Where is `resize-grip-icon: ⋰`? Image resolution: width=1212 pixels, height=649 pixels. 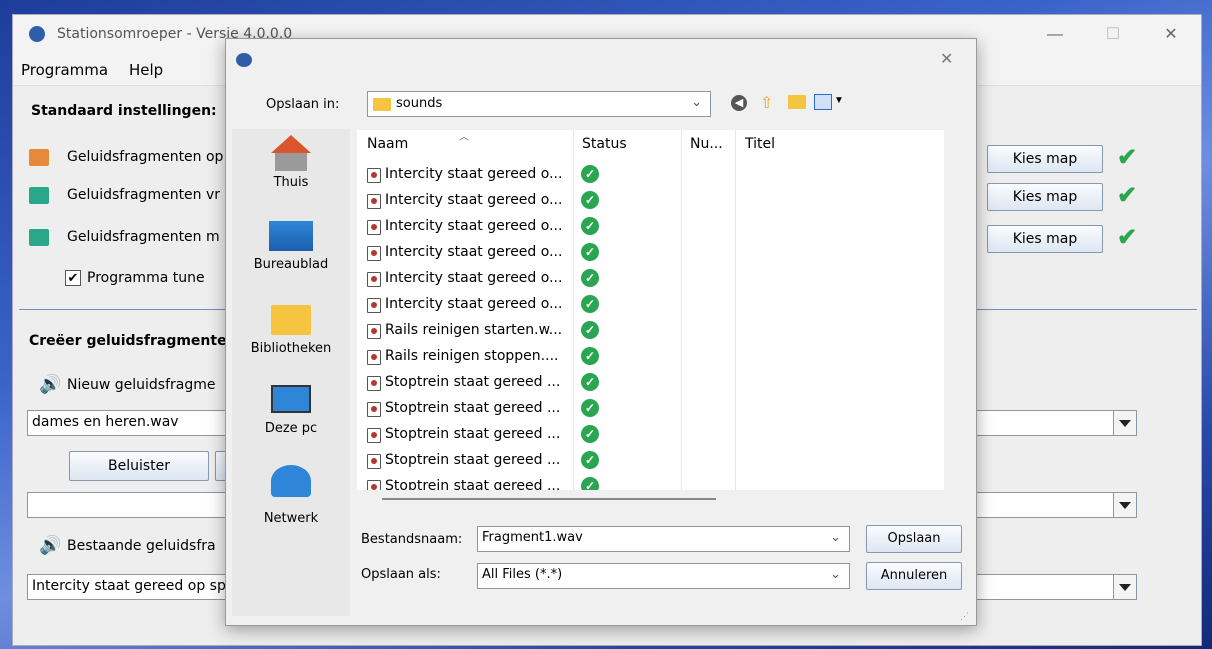
resize-grip-icon: ⋰ is located at coordinates (964, 616).